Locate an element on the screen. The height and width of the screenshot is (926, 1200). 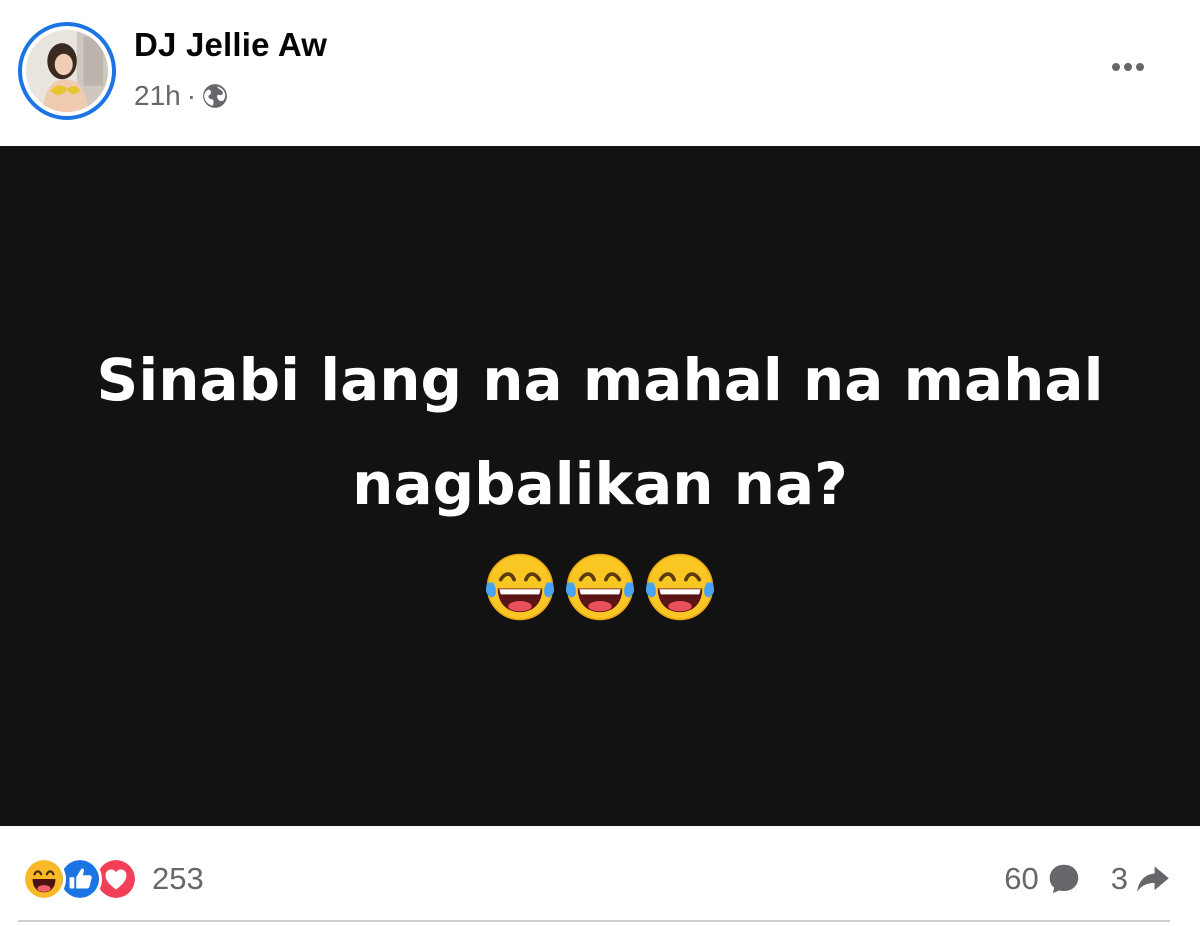
comment-icon is located at coordinates (1064, 879).